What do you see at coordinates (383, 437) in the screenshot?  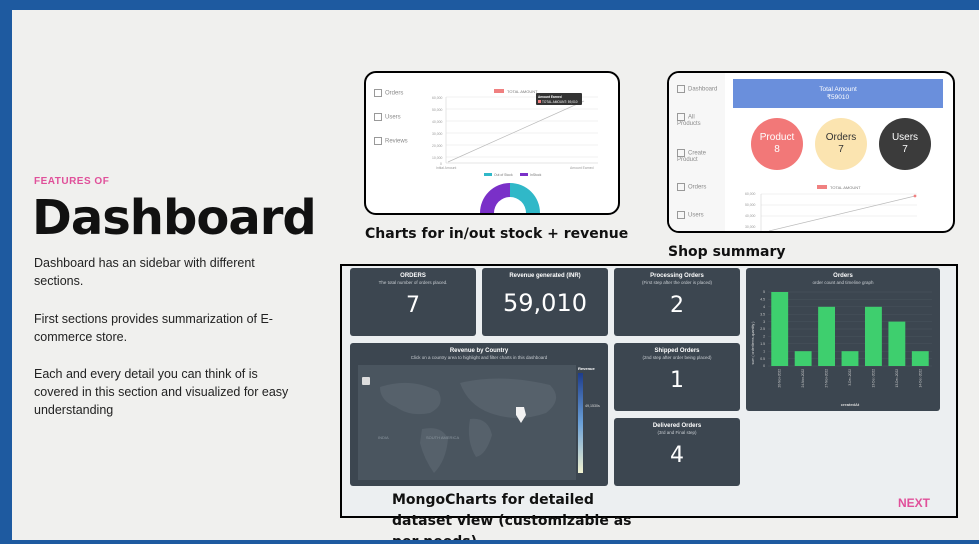 I see `map-label: INDIA` at bounding box center [383, 437].